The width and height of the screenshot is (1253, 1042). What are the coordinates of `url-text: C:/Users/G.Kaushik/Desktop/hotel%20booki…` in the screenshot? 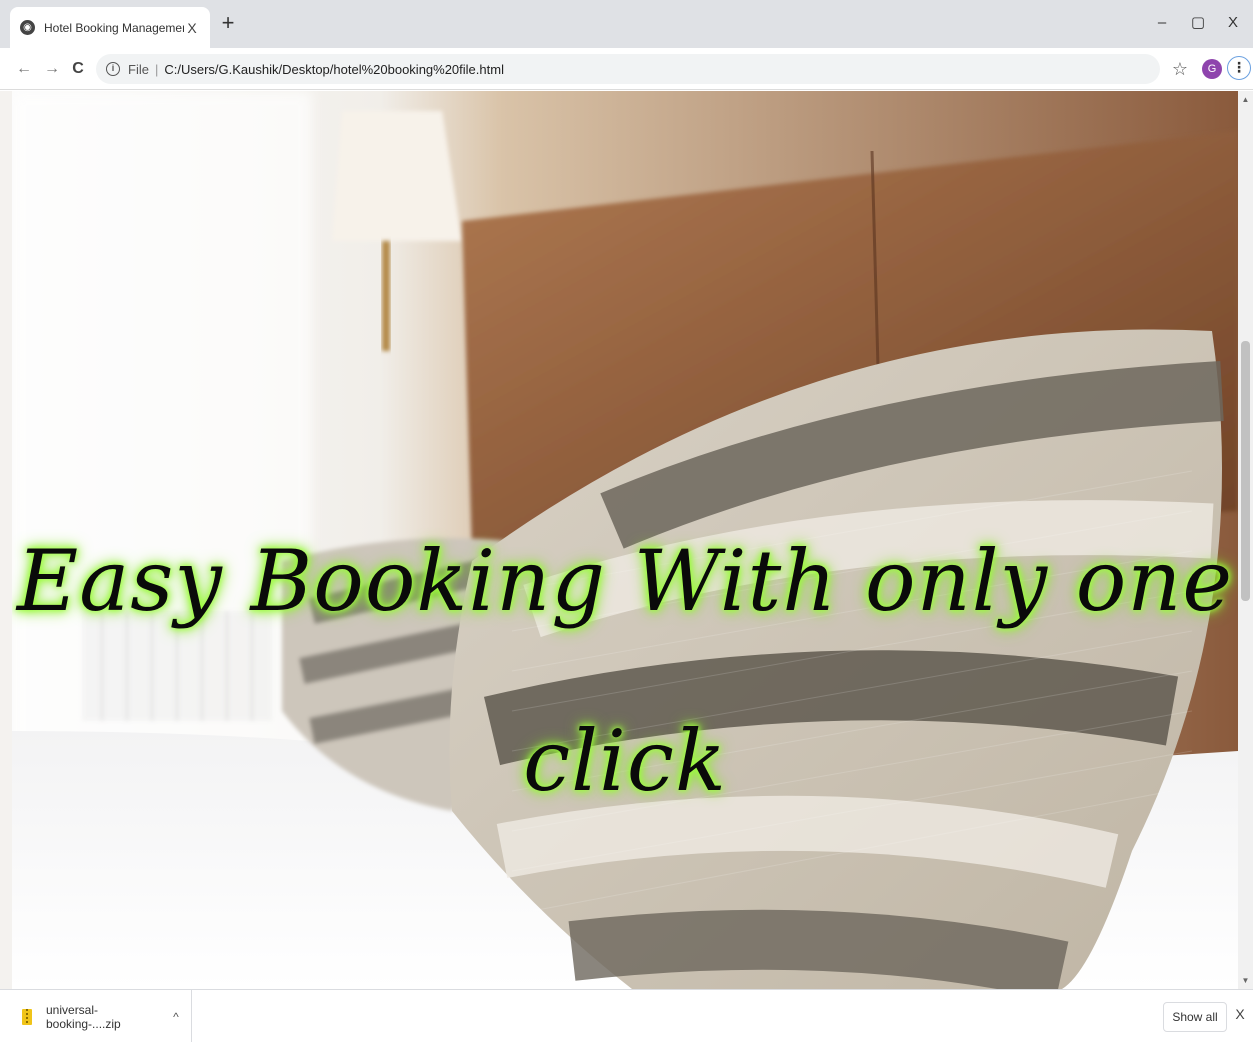 It's located at (334, 69).